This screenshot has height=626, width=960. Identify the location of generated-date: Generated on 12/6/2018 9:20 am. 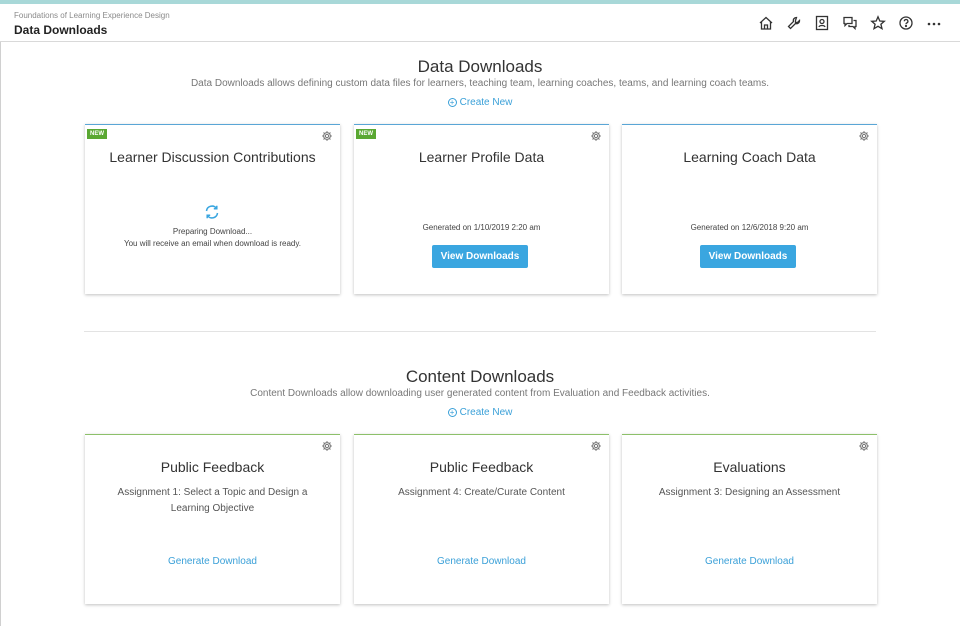
(749, 227).